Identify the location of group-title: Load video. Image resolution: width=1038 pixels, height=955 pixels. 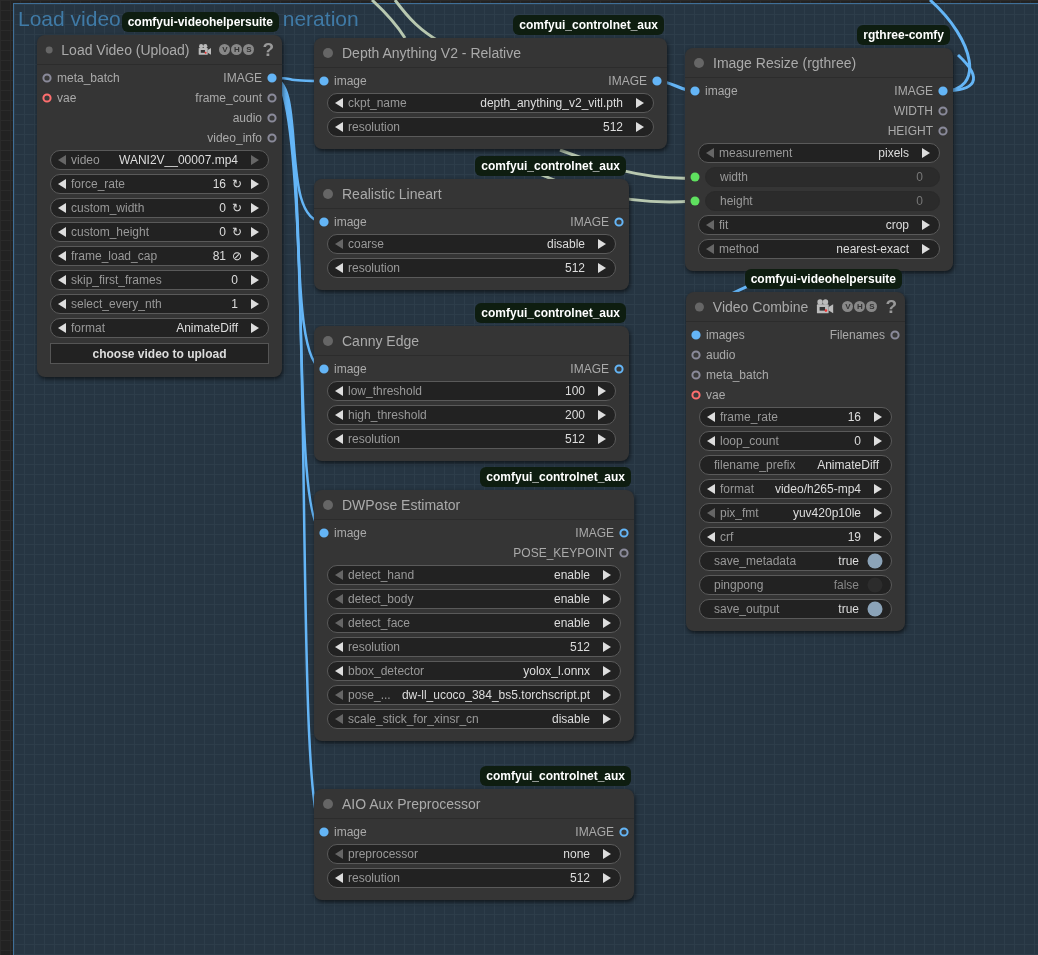
(69, 19).